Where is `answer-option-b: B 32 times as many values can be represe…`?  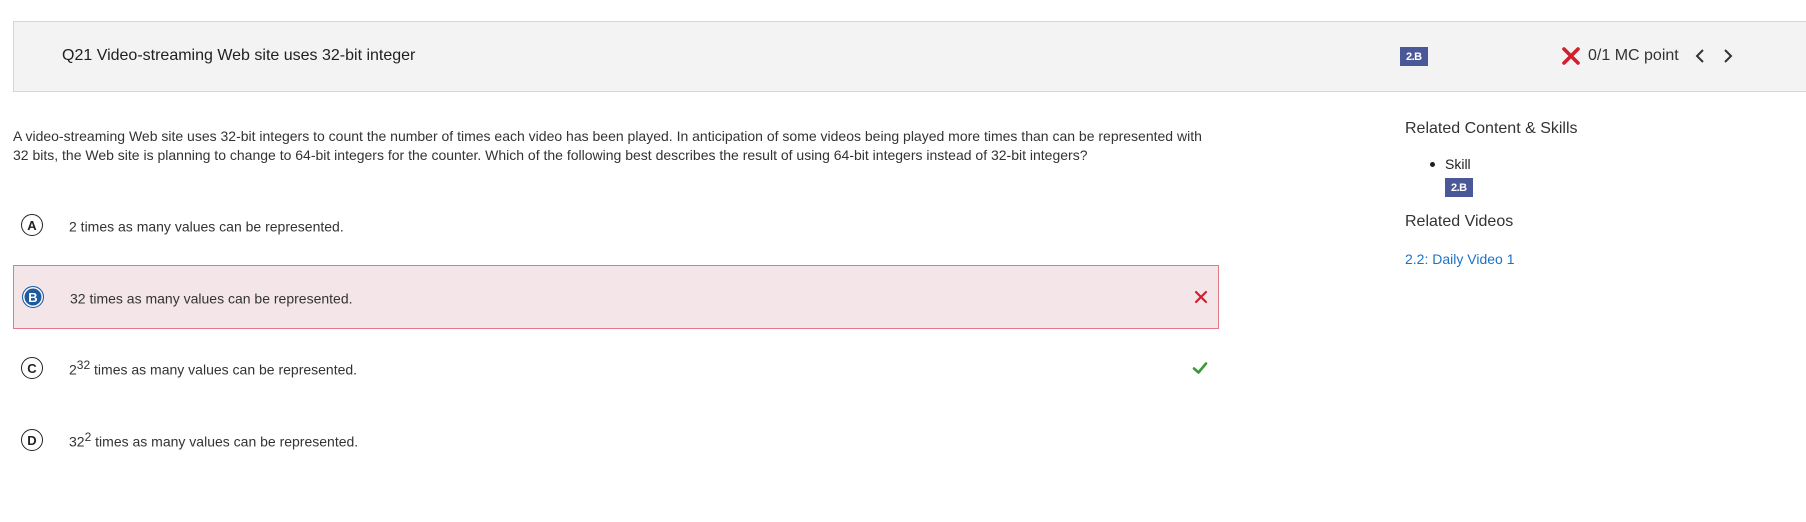 answer-option-b: B 32 times as many values can be represe… is located at coordinates (616, 297).